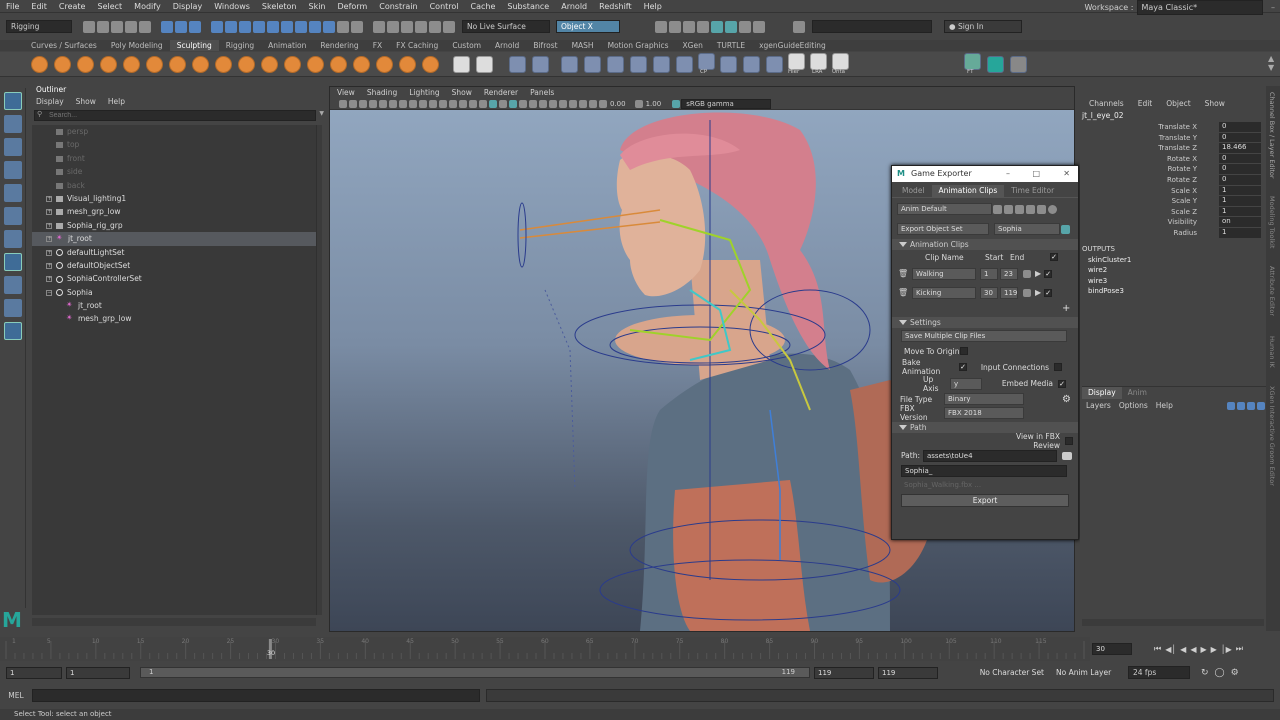  I want to click on persp-outliner-icon, so click(13, 308).